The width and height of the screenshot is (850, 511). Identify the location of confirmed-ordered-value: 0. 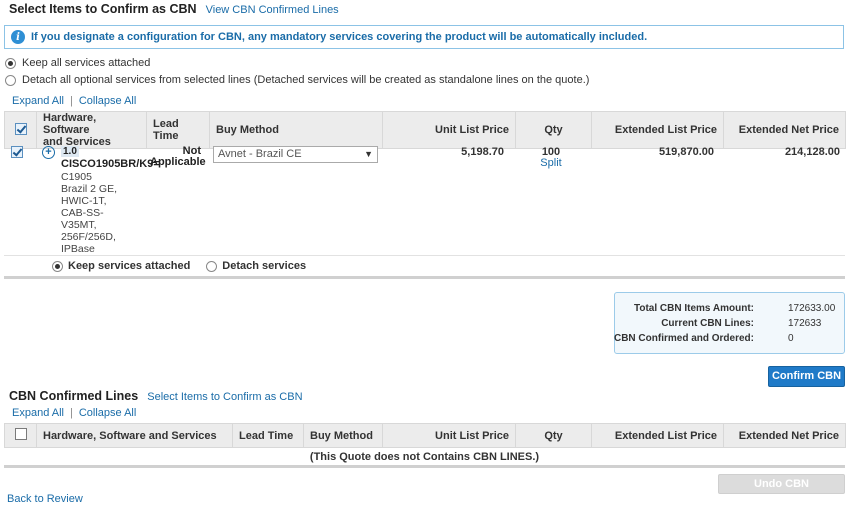
(791, 338).